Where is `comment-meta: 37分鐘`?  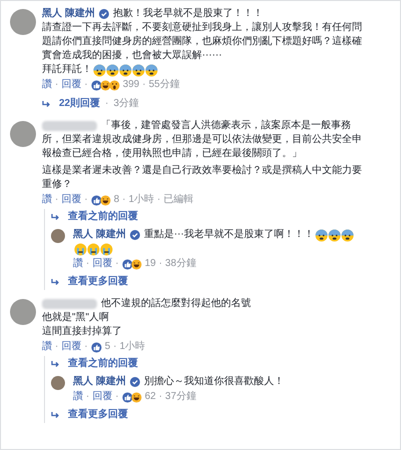 comment-meta: 37分鐘 is located at coordinates (180, 397).